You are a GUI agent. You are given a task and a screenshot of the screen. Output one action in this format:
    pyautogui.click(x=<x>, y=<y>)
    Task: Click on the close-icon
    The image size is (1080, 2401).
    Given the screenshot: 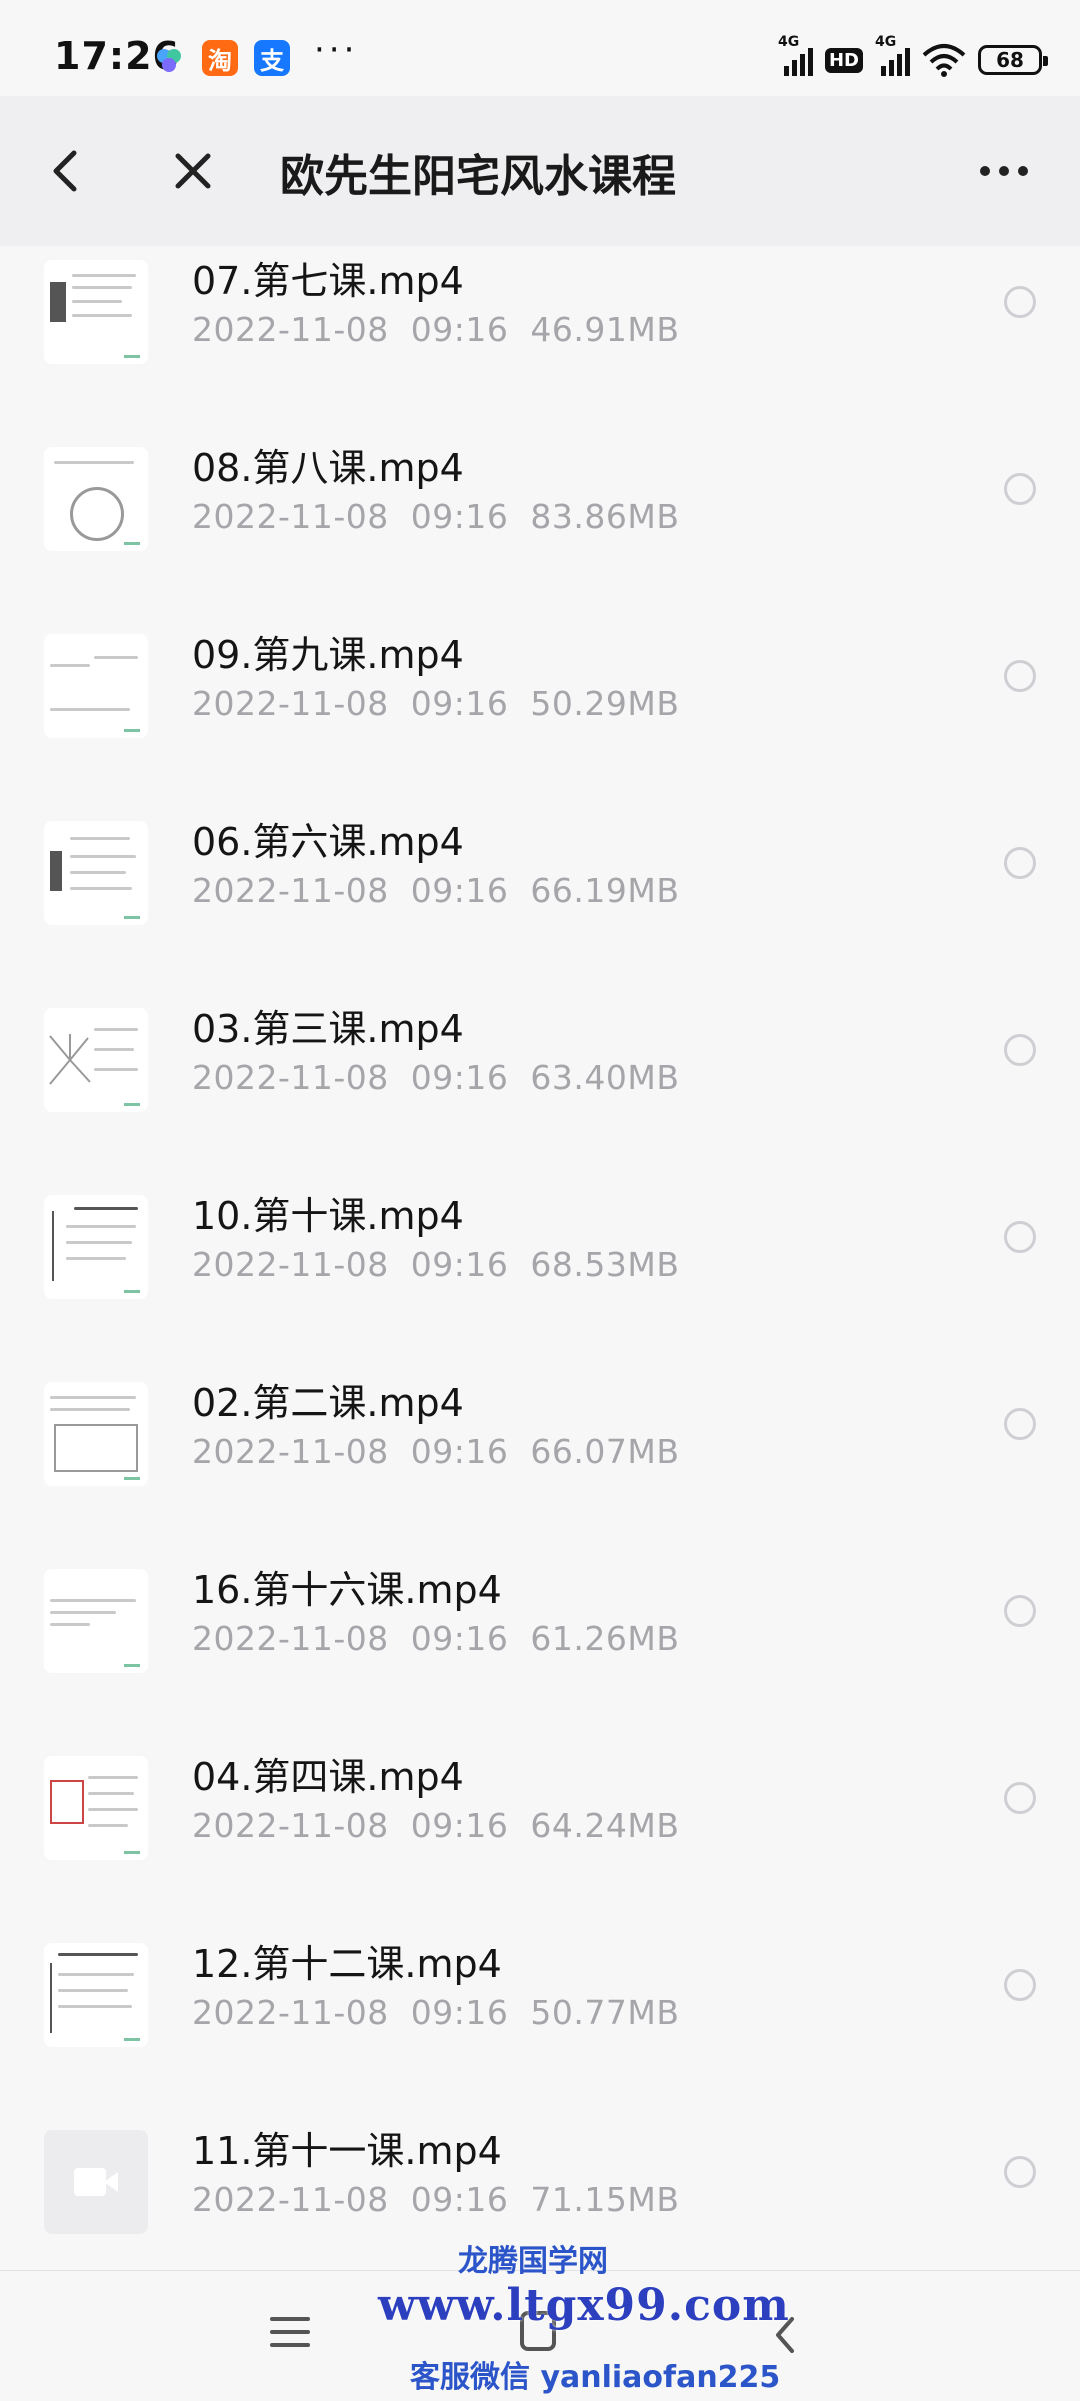 What is the action you would take?
    pyautogui.click(x=193, y=171)
    